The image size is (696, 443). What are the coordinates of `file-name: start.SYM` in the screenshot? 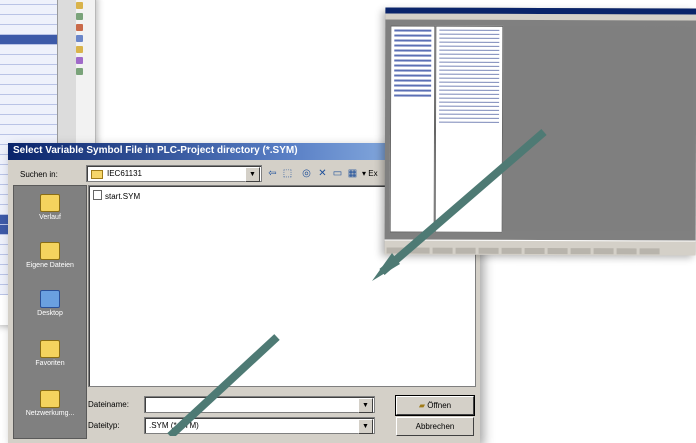 It's located at (123, 196).